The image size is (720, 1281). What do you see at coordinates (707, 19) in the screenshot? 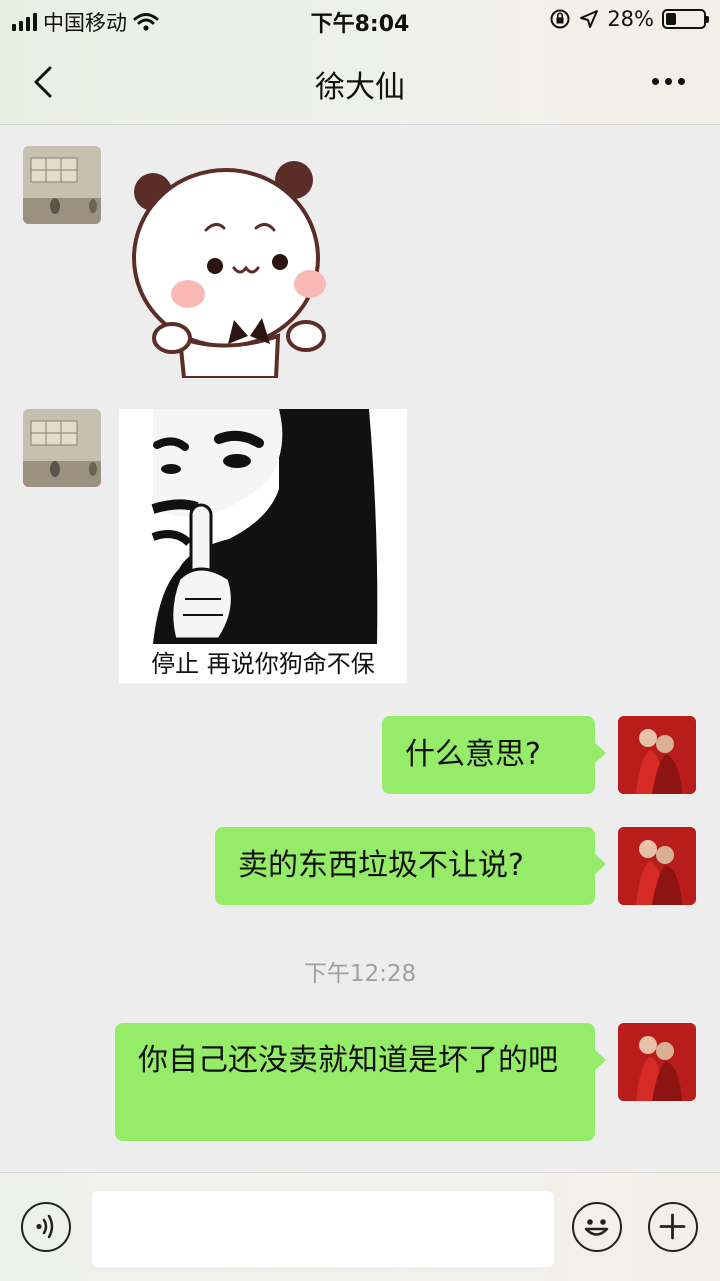
I see `battery-tip` at bounding box center [707, 19].